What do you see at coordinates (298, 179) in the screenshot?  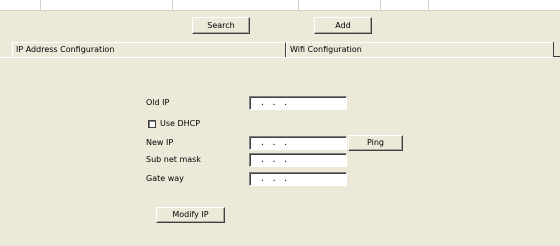 I see `gateway-field: . . .` at bounding box center [298, 179].